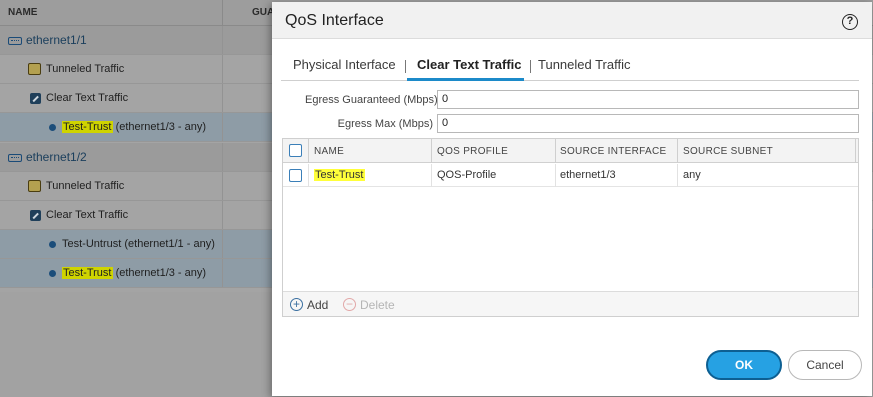 This screenshot has width=873, height=397. Describe the element at coordinates (377, 305) in the screenshot. I see `delete-button: Delete` at that location.